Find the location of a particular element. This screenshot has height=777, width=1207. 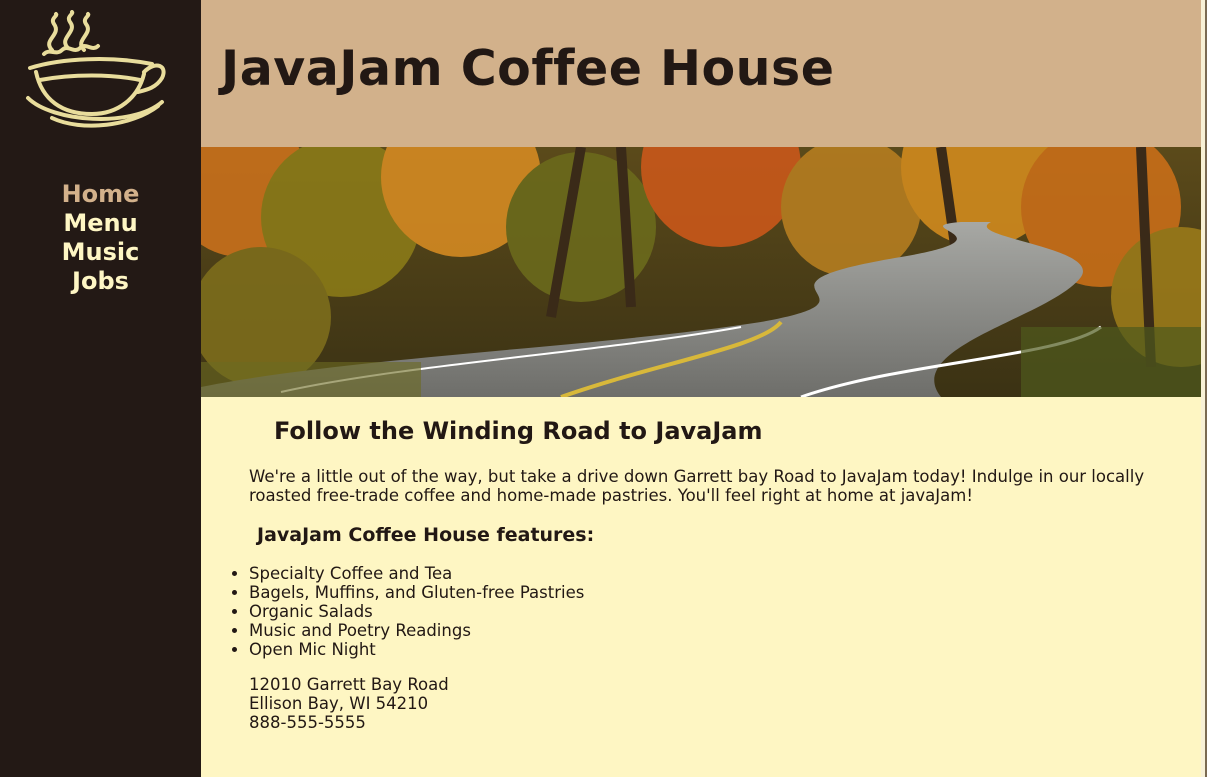

list-item: Open Mic Night is located at coordinates (416, 649).